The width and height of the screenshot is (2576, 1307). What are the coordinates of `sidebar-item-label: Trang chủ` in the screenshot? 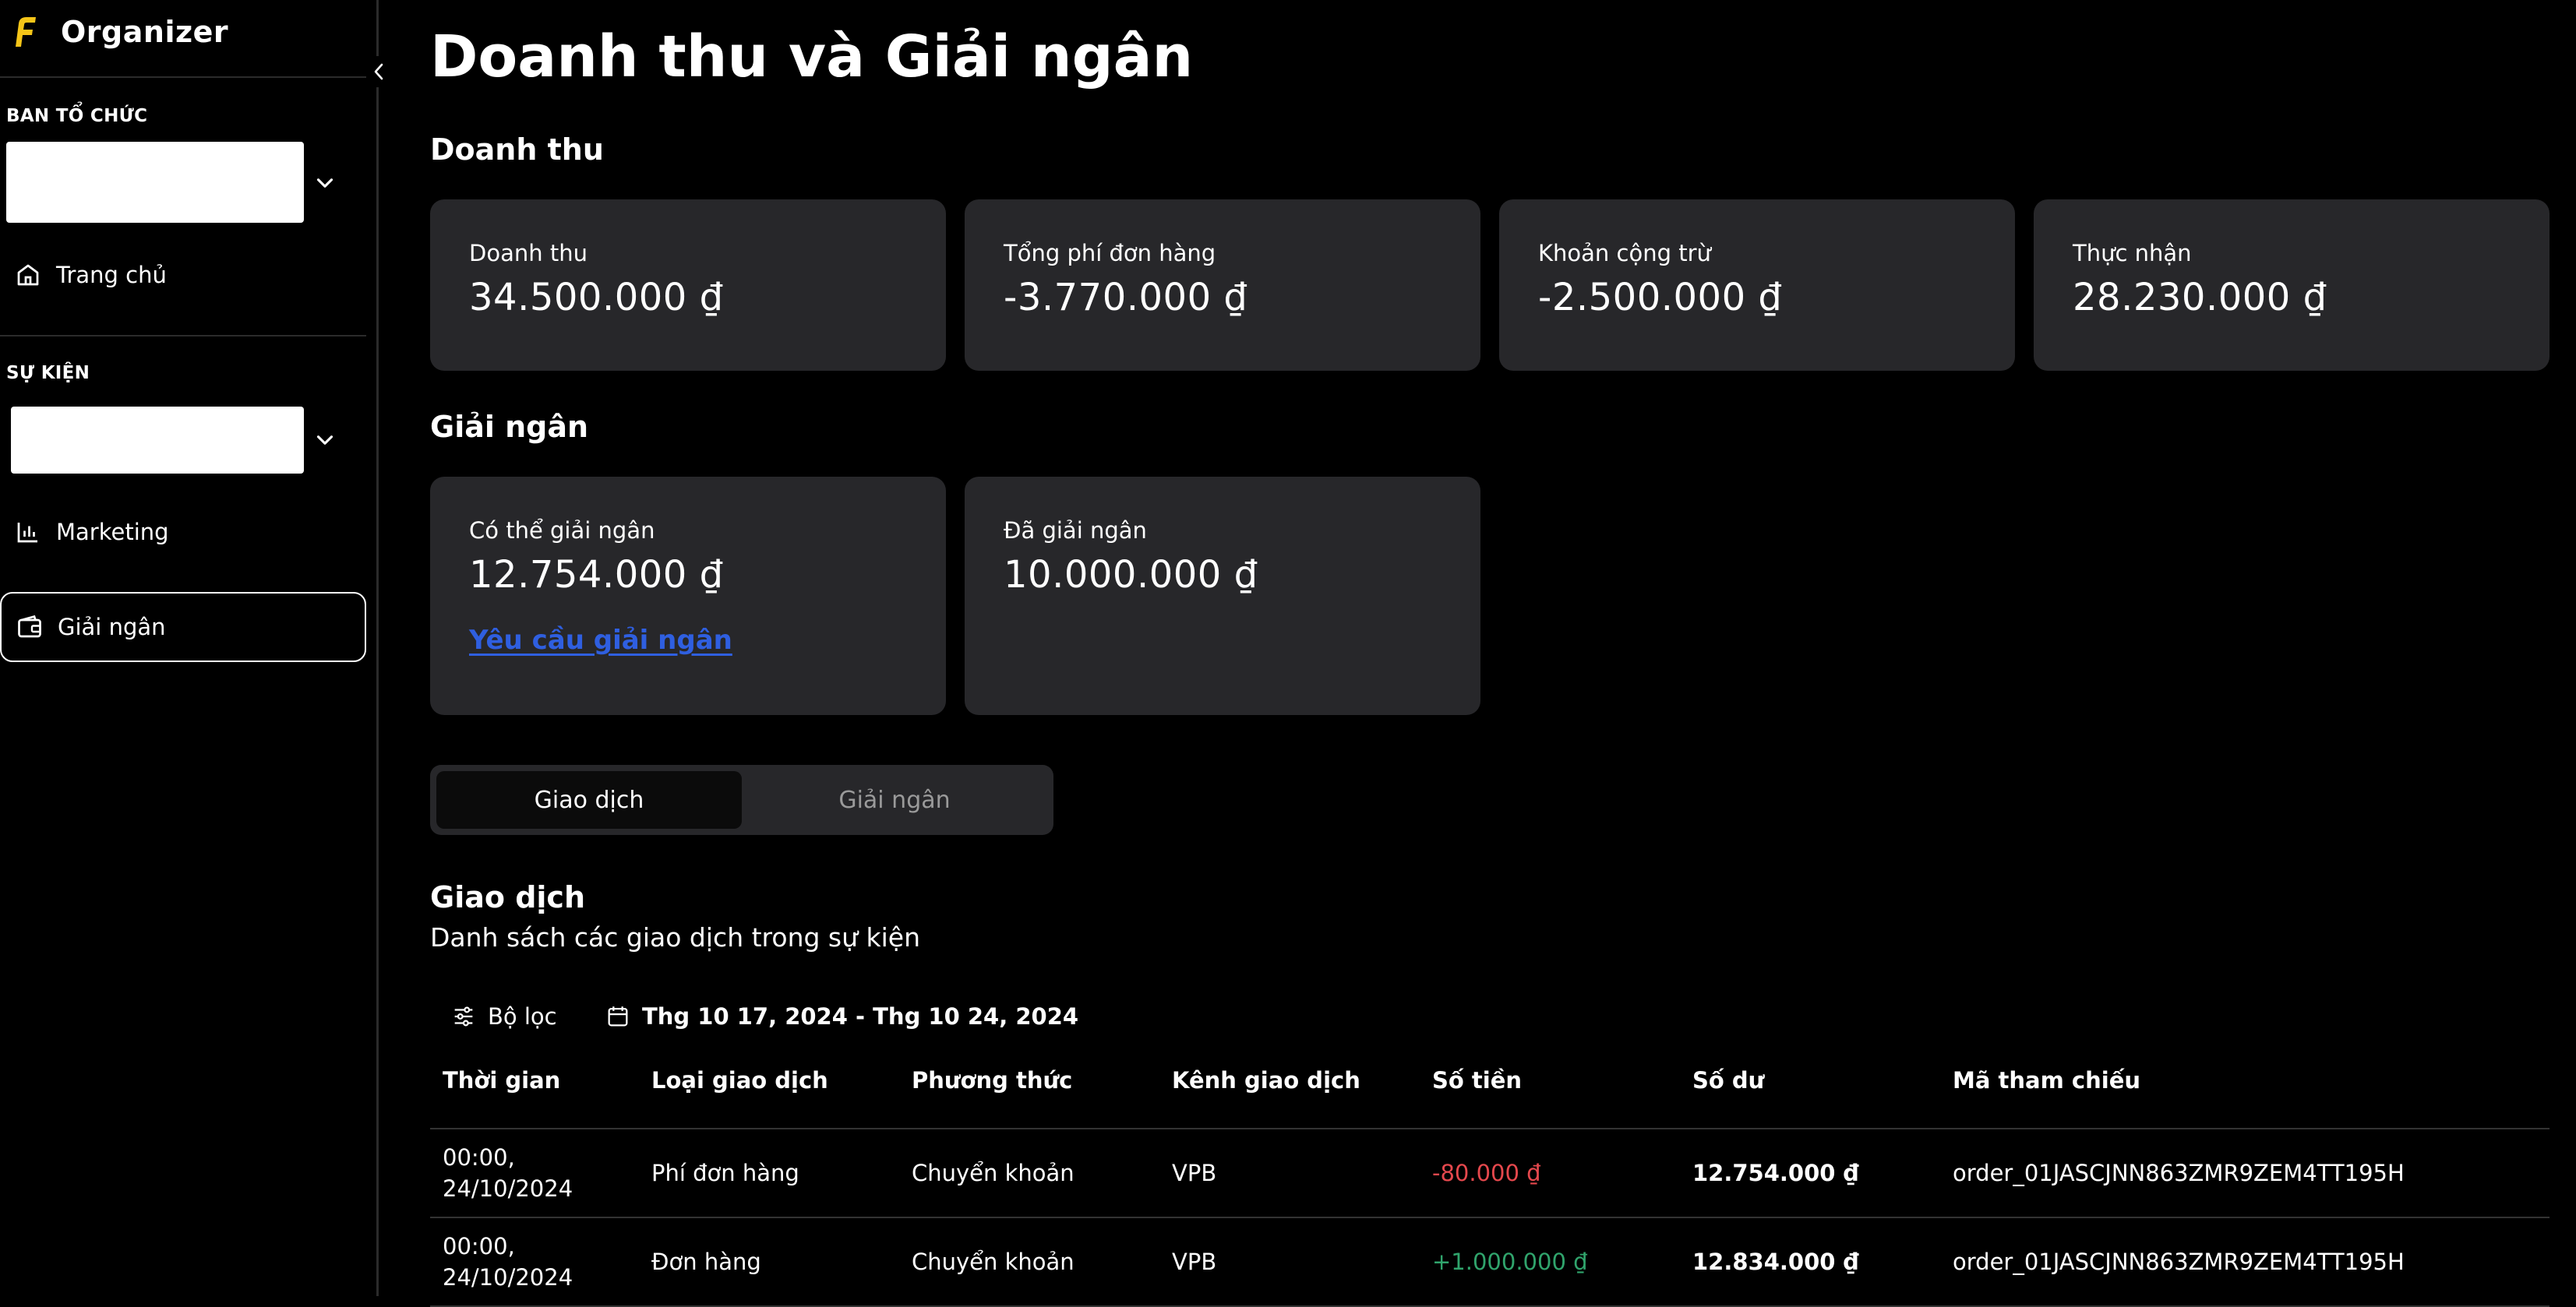 It's located at (111, 275).